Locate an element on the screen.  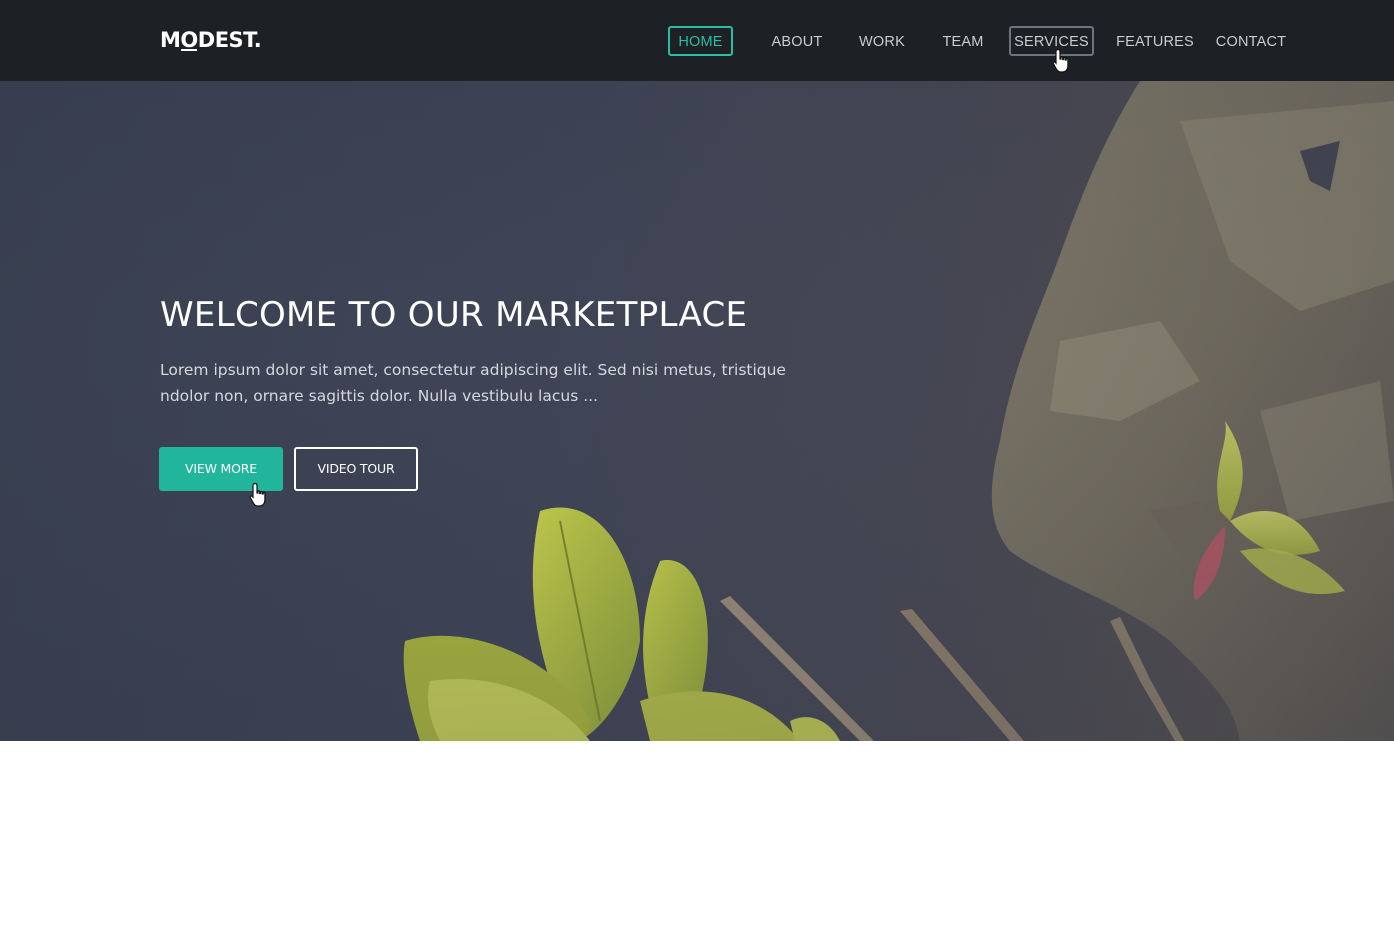
hero-title: WELCOME TO OUR MARKETPLACE is located at coordinates (454, 315).